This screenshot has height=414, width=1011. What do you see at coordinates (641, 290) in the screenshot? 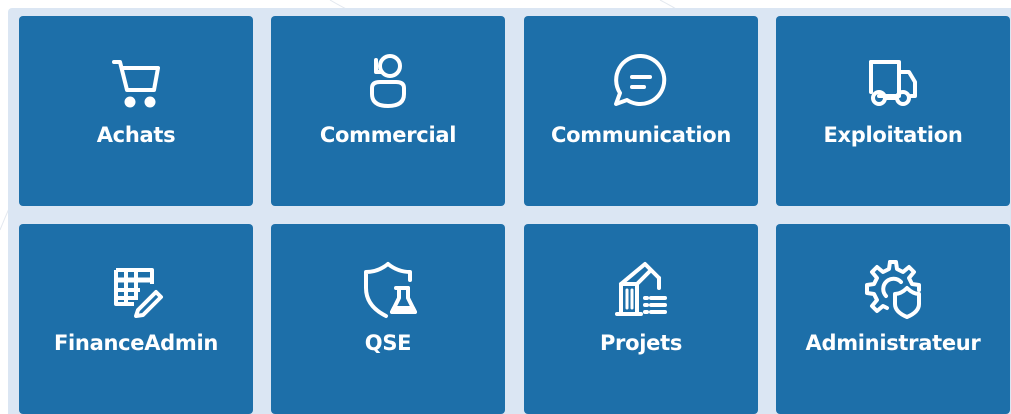
I see `crane-list-icon` at bounding box center [641, 290].